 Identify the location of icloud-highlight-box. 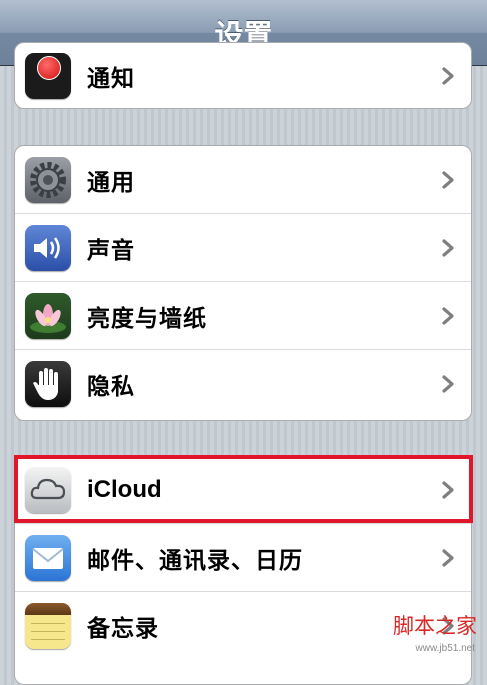
(243, 489).